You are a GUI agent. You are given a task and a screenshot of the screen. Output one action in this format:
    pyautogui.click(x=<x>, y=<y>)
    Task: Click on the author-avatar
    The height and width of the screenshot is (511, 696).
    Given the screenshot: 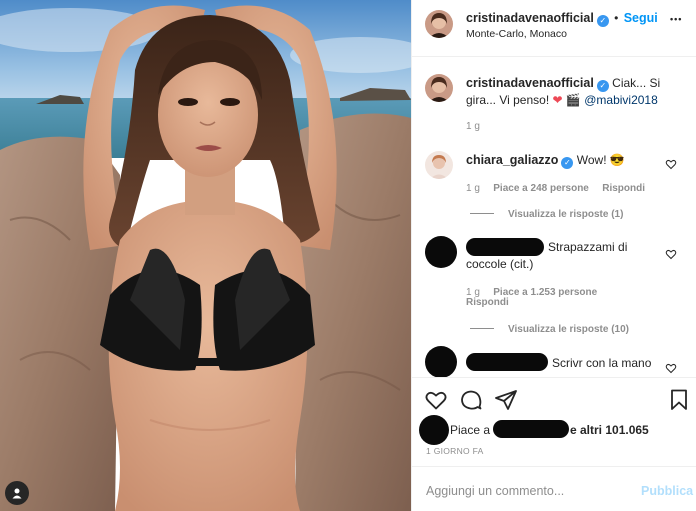 What is the action you would take?
    pyautogui.click(x=439, y=24)
    